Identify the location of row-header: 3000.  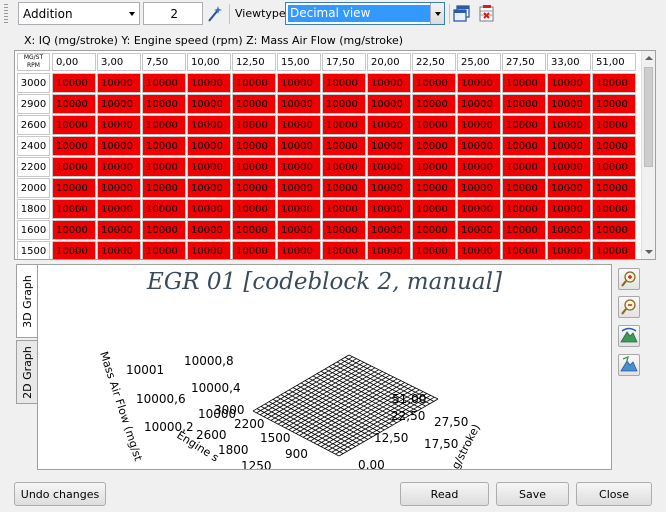
(33, 83).